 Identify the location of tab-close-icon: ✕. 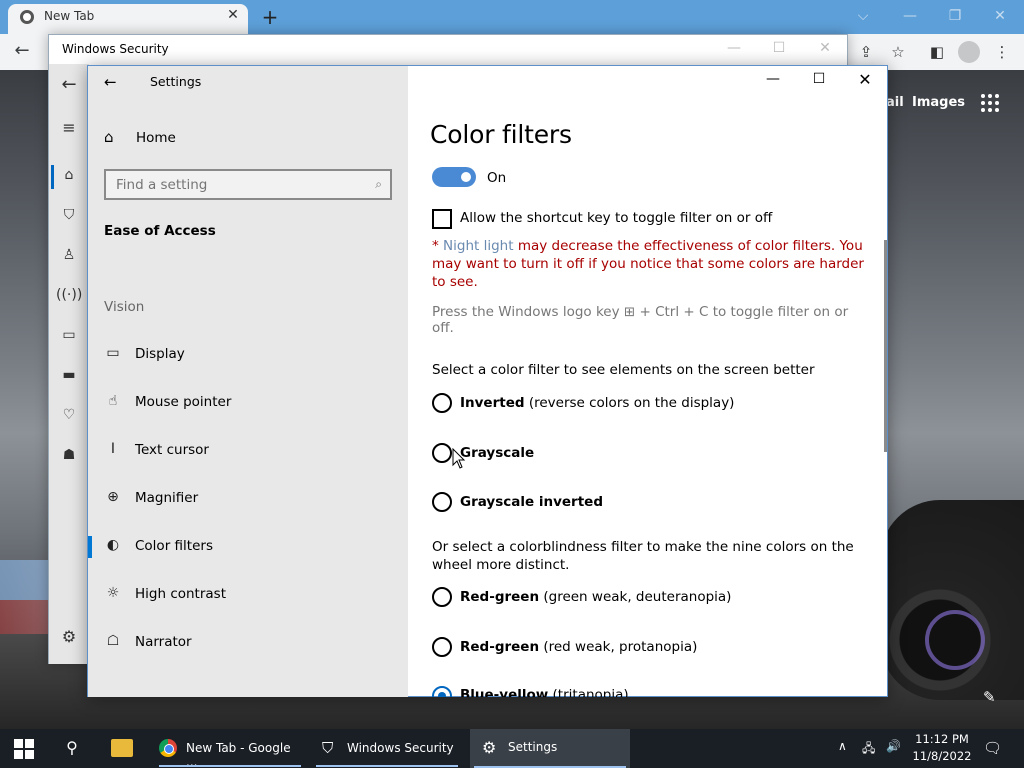
(233, 15).